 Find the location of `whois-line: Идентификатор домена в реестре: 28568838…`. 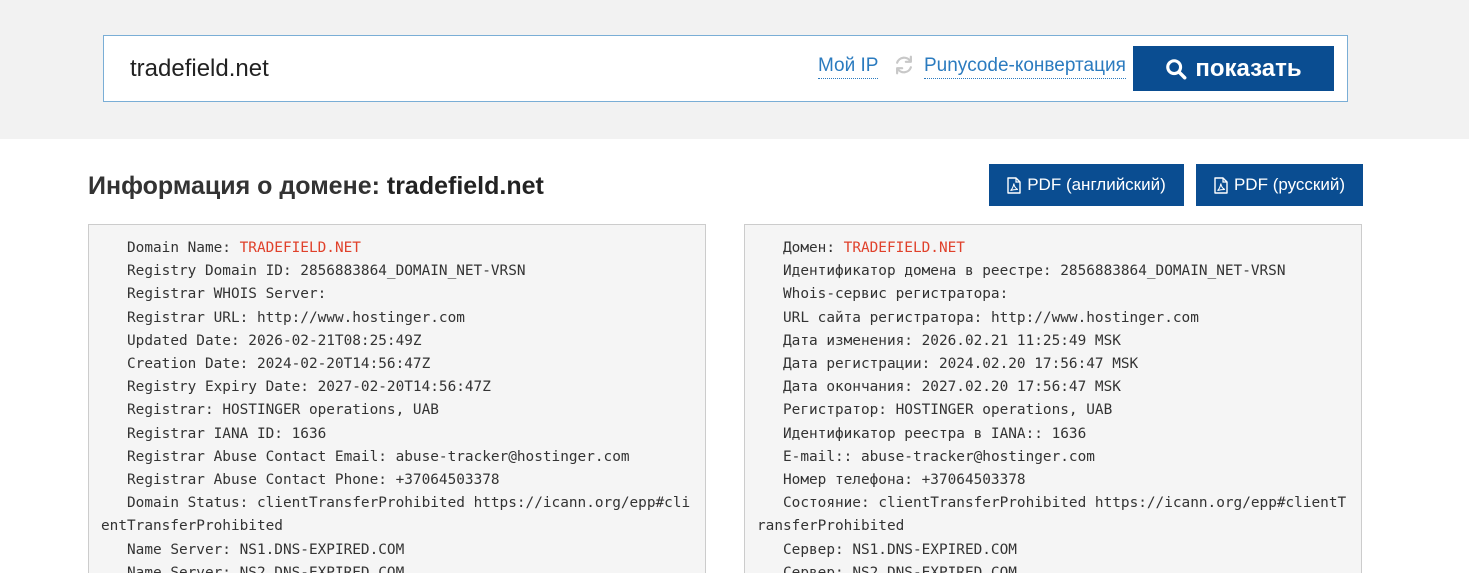

whois-line: Идентификатор домена в реестре: 28568838… is located at coordinates (1053, 271).